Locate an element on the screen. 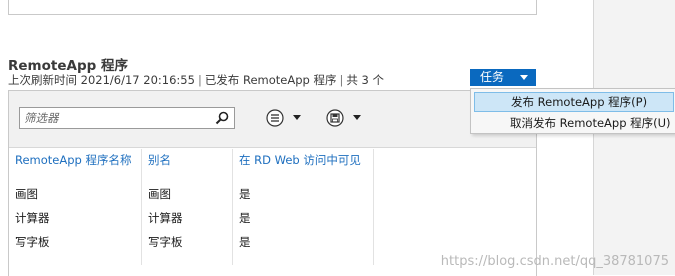 This screenshot has height=276, width=675. save-icon is located at coordinates (335, 118).